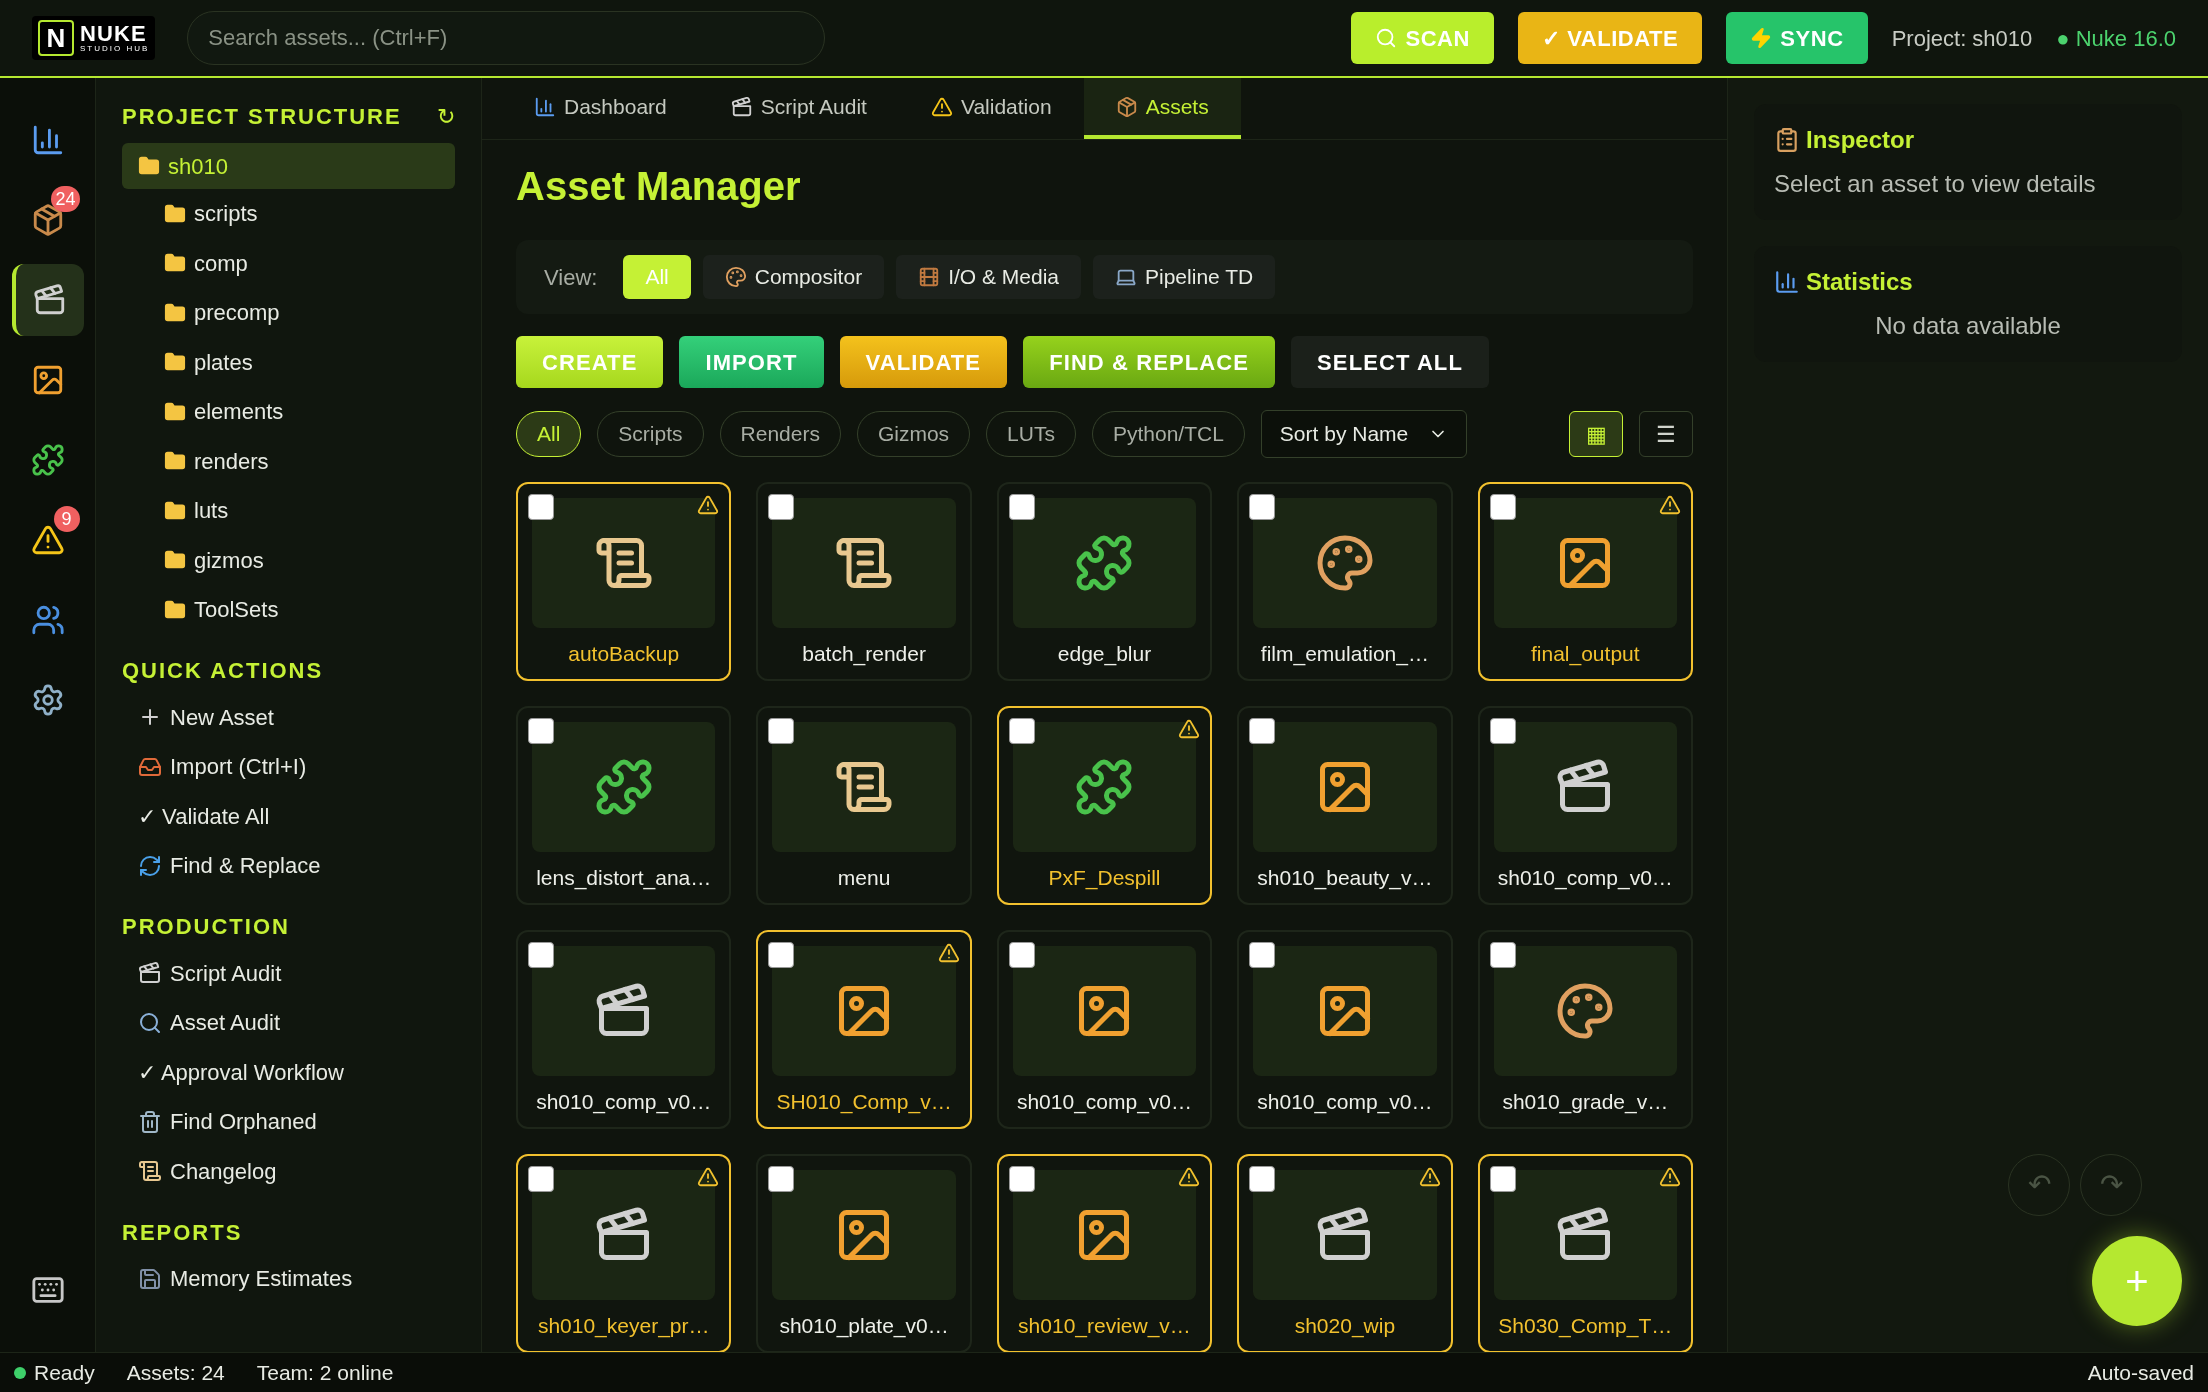  Describe the element at coordinates (1787, 282) in the screenshot. I see `chart-icon` at that location.